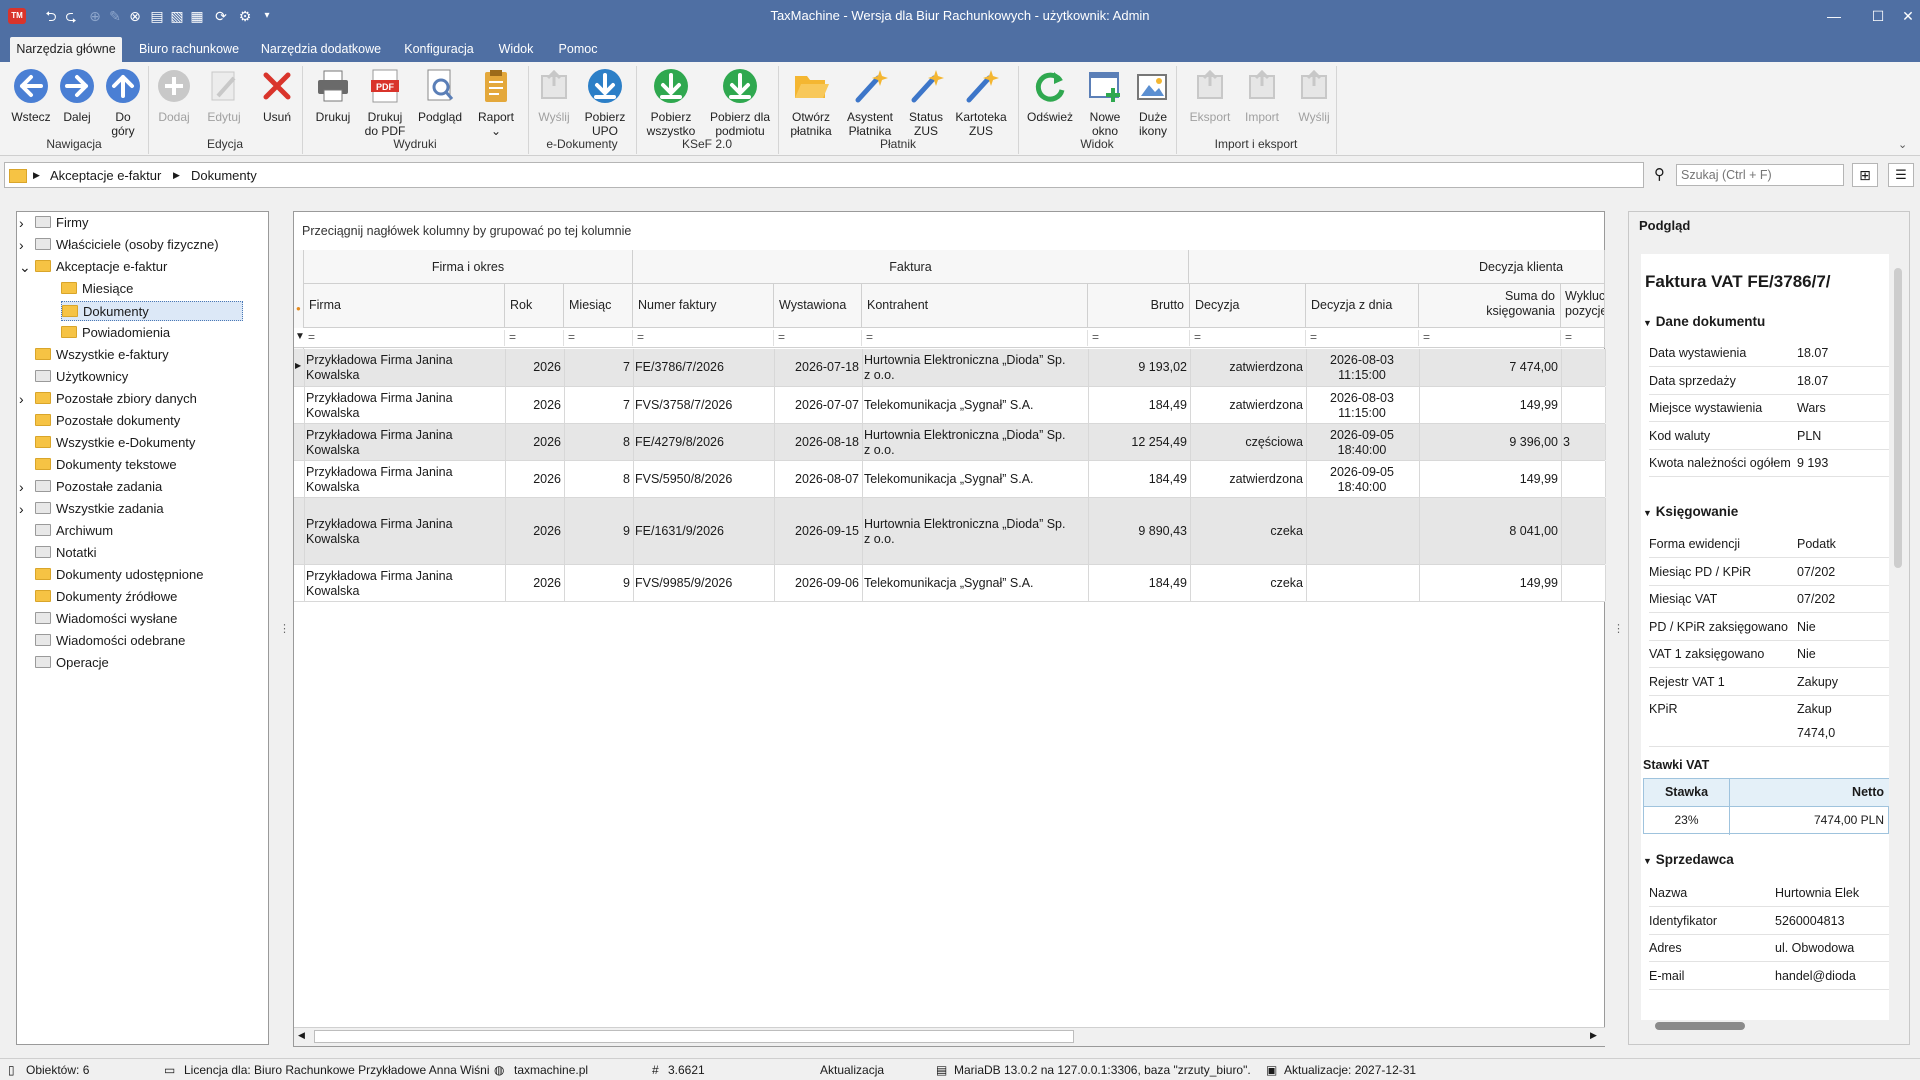  I want to click on tree-item-17: Dokumenty źródłowe, so click(106, 597).